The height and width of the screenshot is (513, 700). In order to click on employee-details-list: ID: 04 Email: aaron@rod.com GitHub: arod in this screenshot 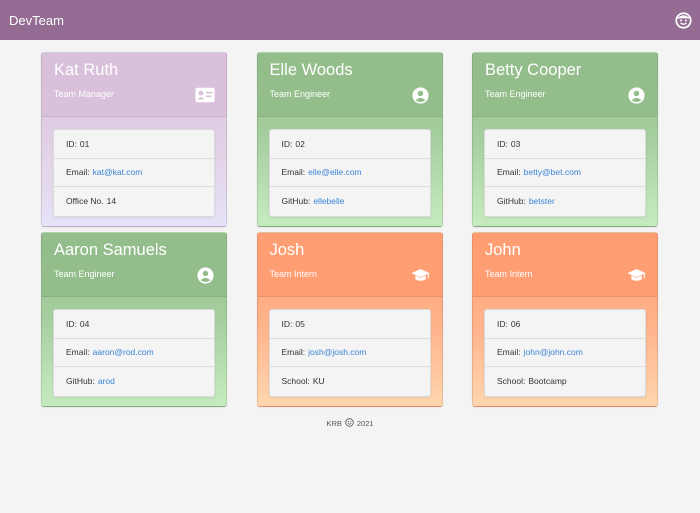, I will do `click(134, 353)`.